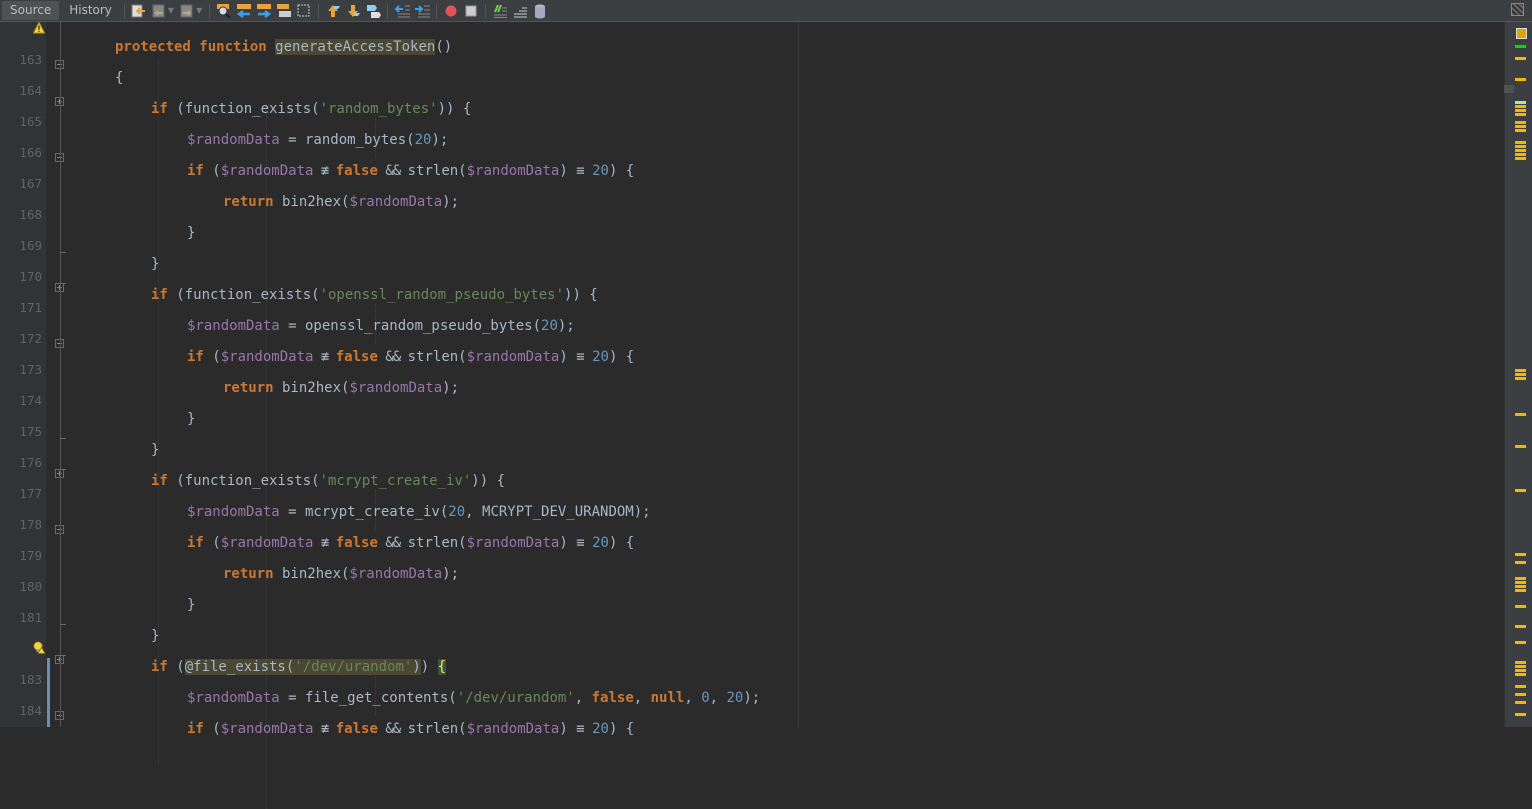  I want to click on keyword-return: return, so click(248, 202).